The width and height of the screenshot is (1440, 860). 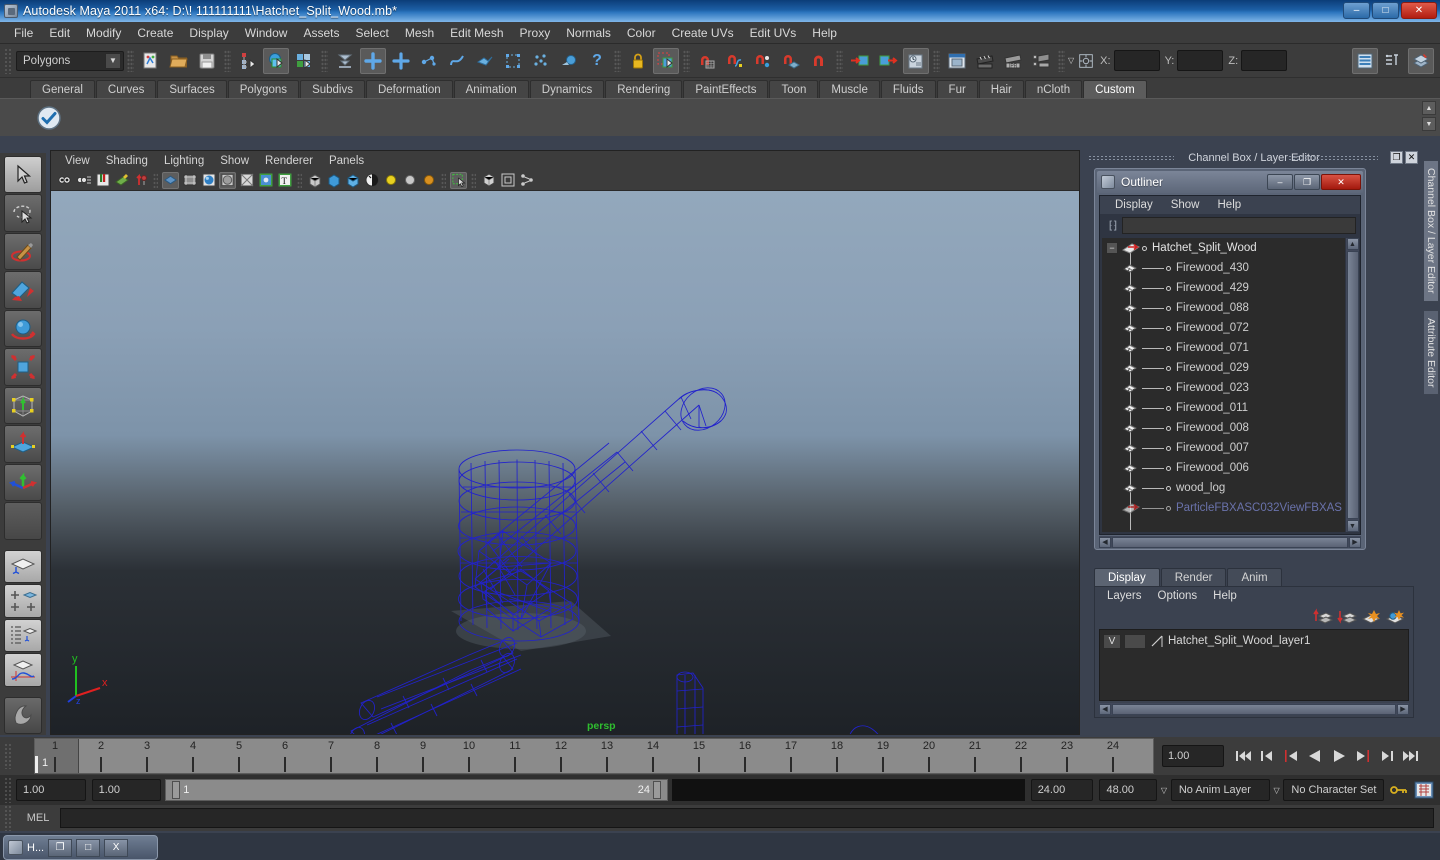 What do you see at coordinates (1223, 408) in the screenshot?
I see `outliner-item-firewood-011: Firewood_011` at bounding box center [1223, 408].